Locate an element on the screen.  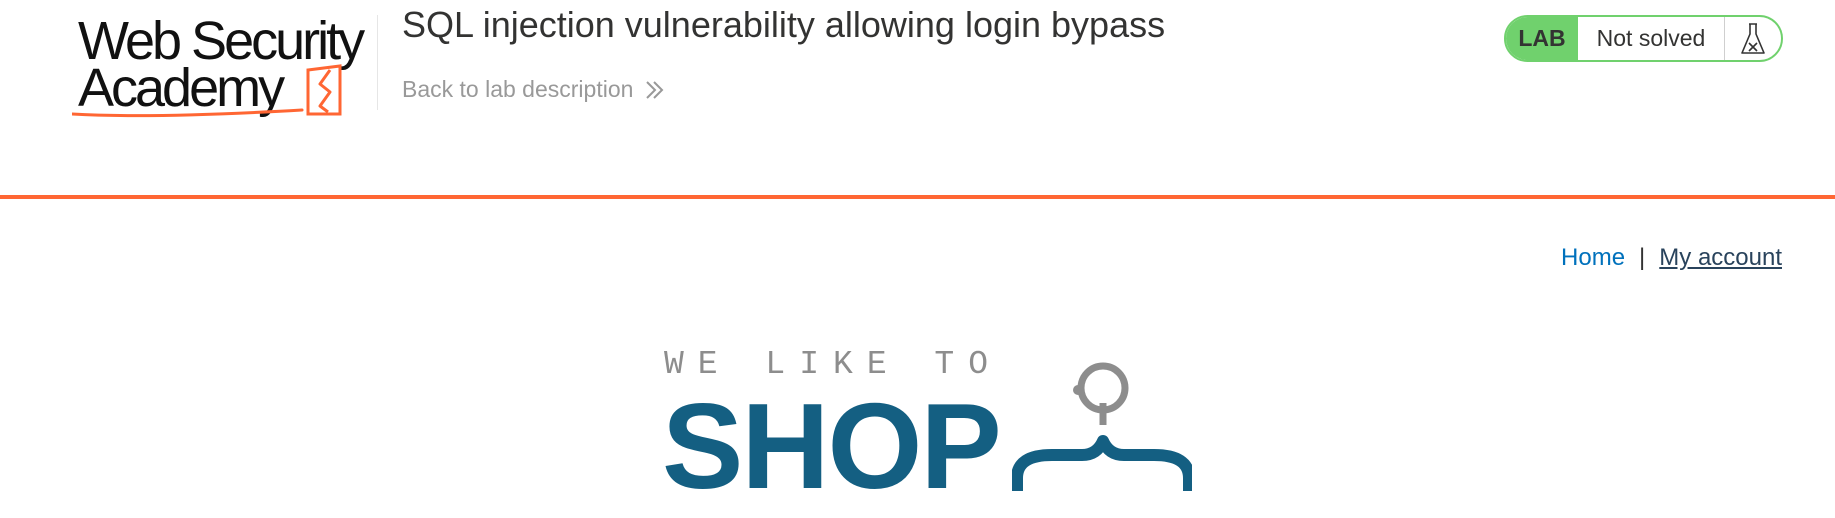
back-to-lab-description-link: Back to lab description is located at coordinates (533, 89).